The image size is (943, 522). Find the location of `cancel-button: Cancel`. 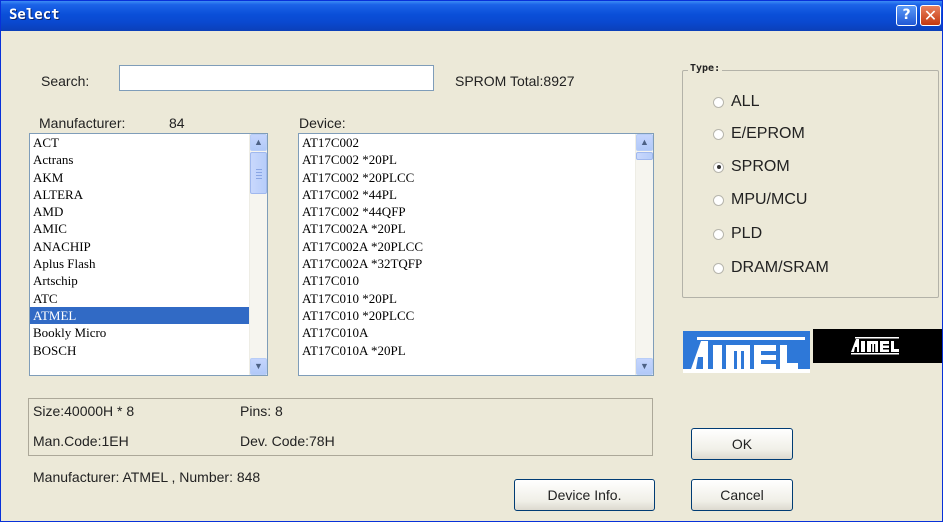

cancel-button: Cancel is located at coordinates (742, 495).